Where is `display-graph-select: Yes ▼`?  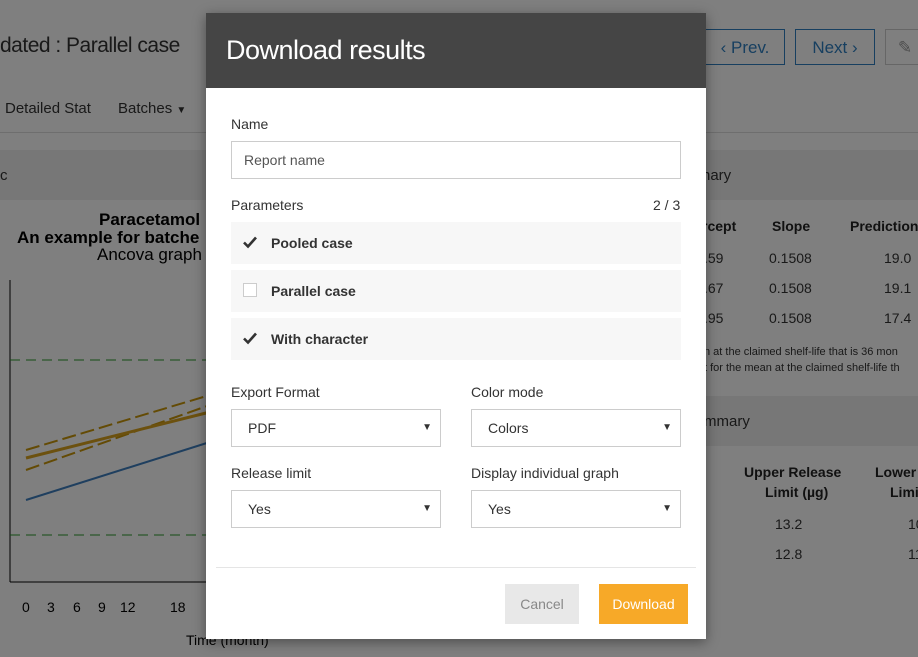
display-graph-select: Yes ▼ is located at coordinates (576, 509).